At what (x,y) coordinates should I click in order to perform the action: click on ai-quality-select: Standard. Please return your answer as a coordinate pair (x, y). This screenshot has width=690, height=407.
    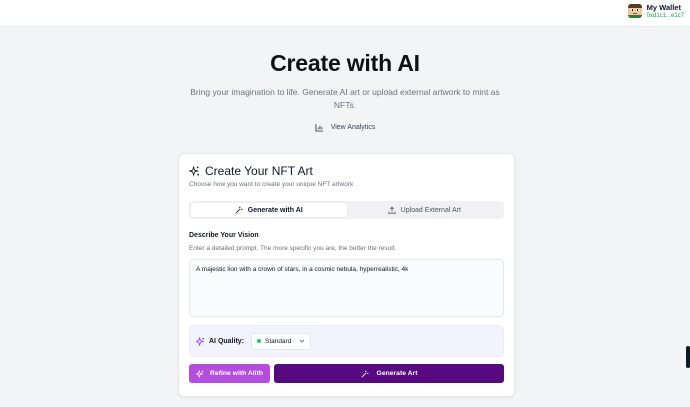
    Looking at the image, I should click on (281, 341).